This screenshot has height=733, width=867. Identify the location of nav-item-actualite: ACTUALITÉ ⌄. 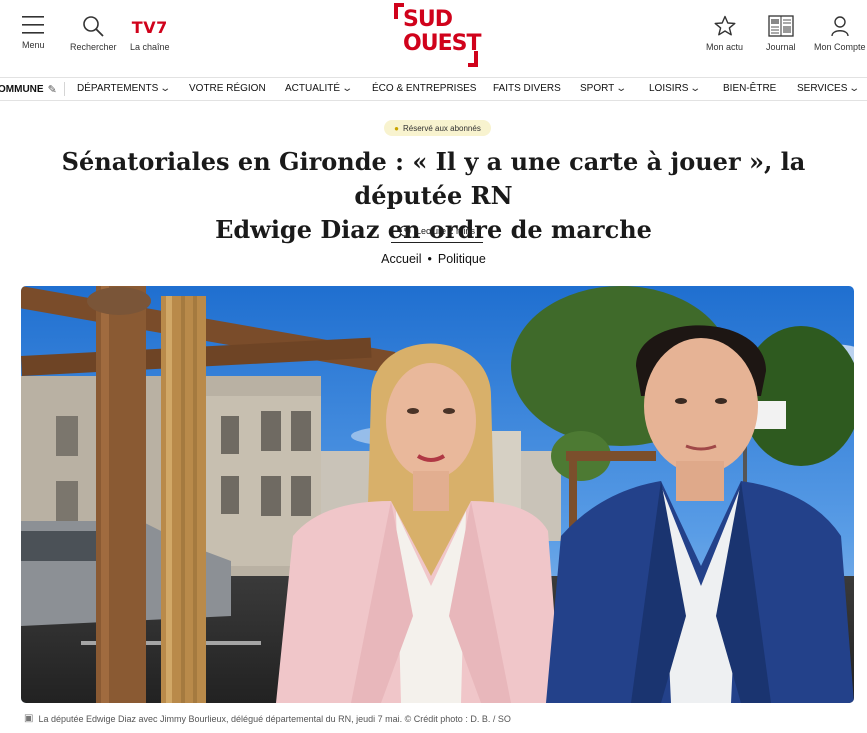
(319, 88).